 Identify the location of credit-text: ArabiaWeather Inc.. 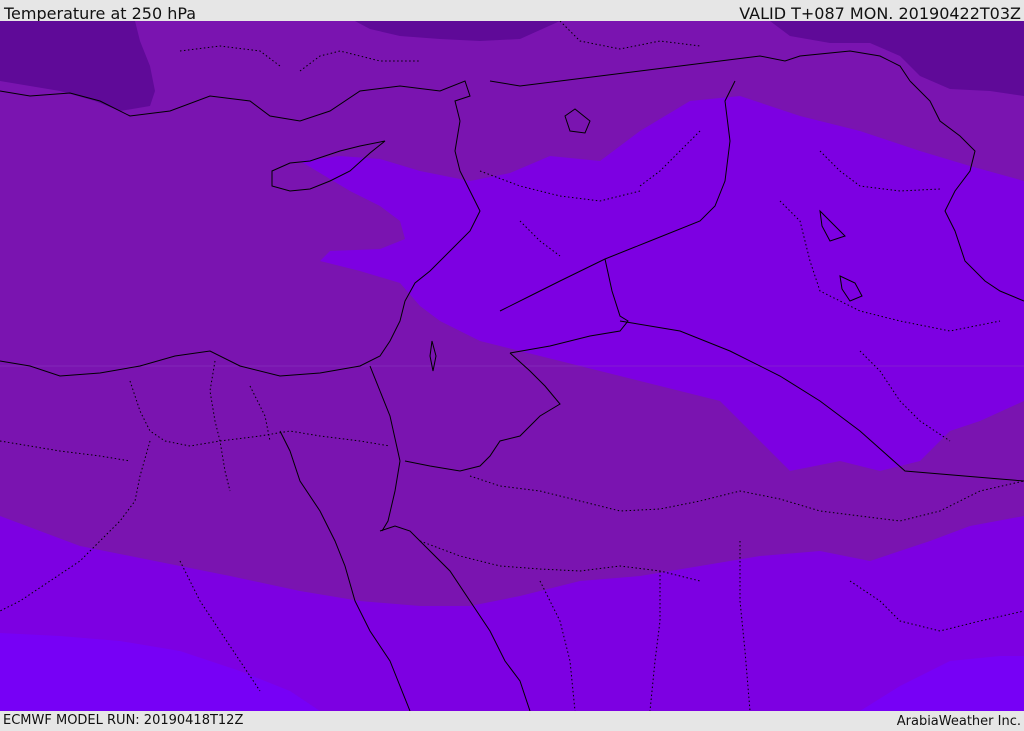
(958, 721).